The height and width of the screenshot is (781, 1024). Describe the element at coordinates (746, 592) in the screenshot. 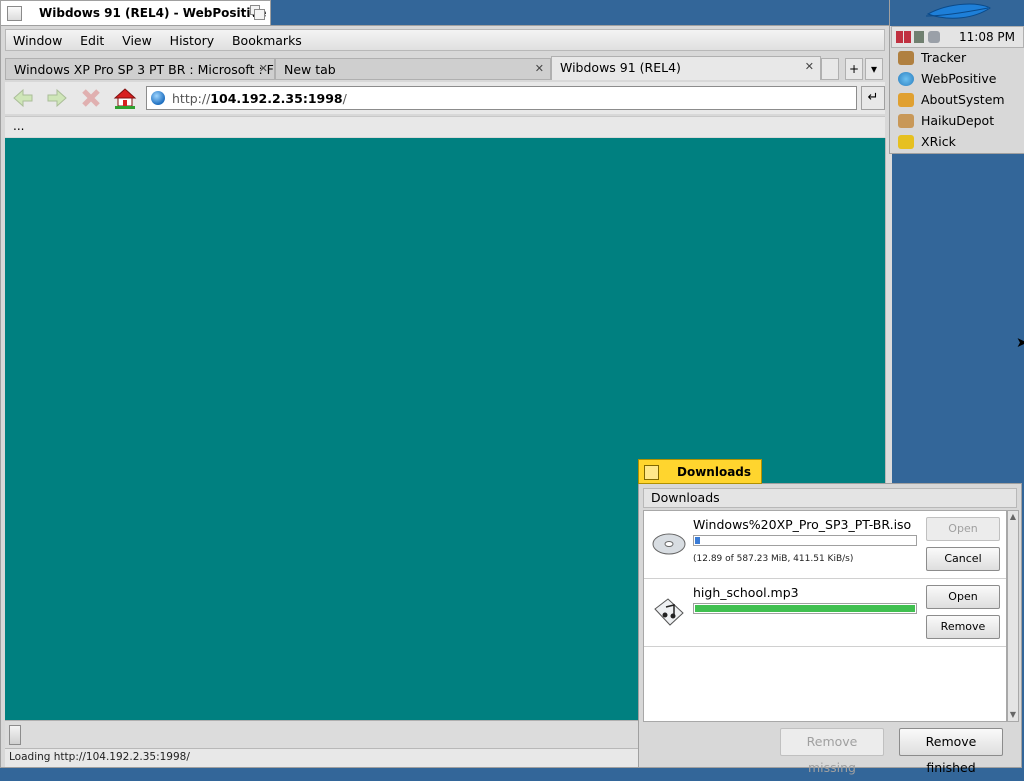

I see `download-filename: high_school.mp3` at that location.